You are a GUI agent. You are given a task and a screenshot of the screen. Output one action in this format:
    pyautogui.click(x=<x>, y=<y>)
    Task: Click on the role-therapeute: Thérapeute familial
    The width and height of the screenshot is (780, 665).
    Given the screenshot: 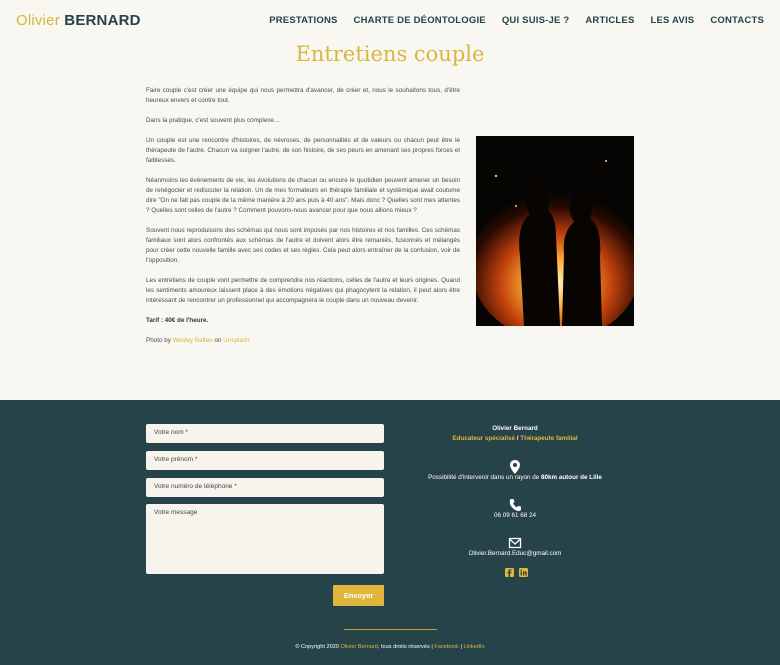 What is the action you would take?
    pyautogui.click(x=549, y=438)
    